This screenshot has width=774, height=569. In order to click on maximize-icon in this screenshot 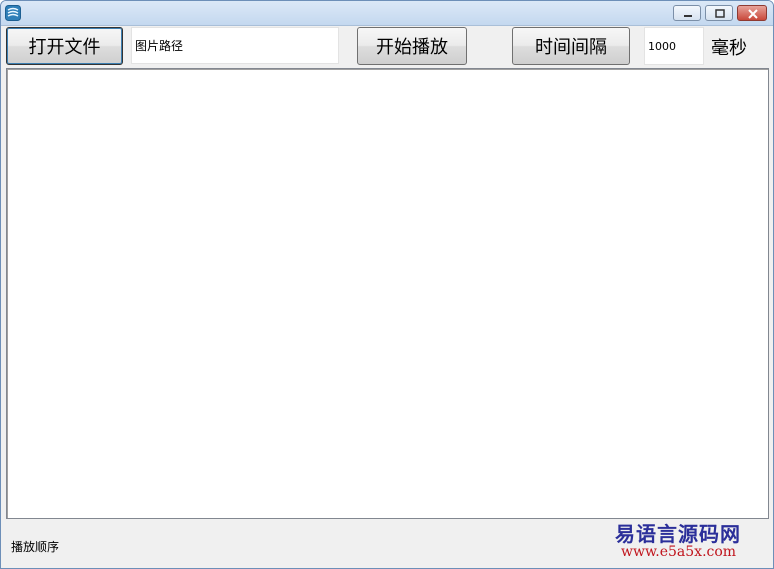, I will do `click(720, 13)`.